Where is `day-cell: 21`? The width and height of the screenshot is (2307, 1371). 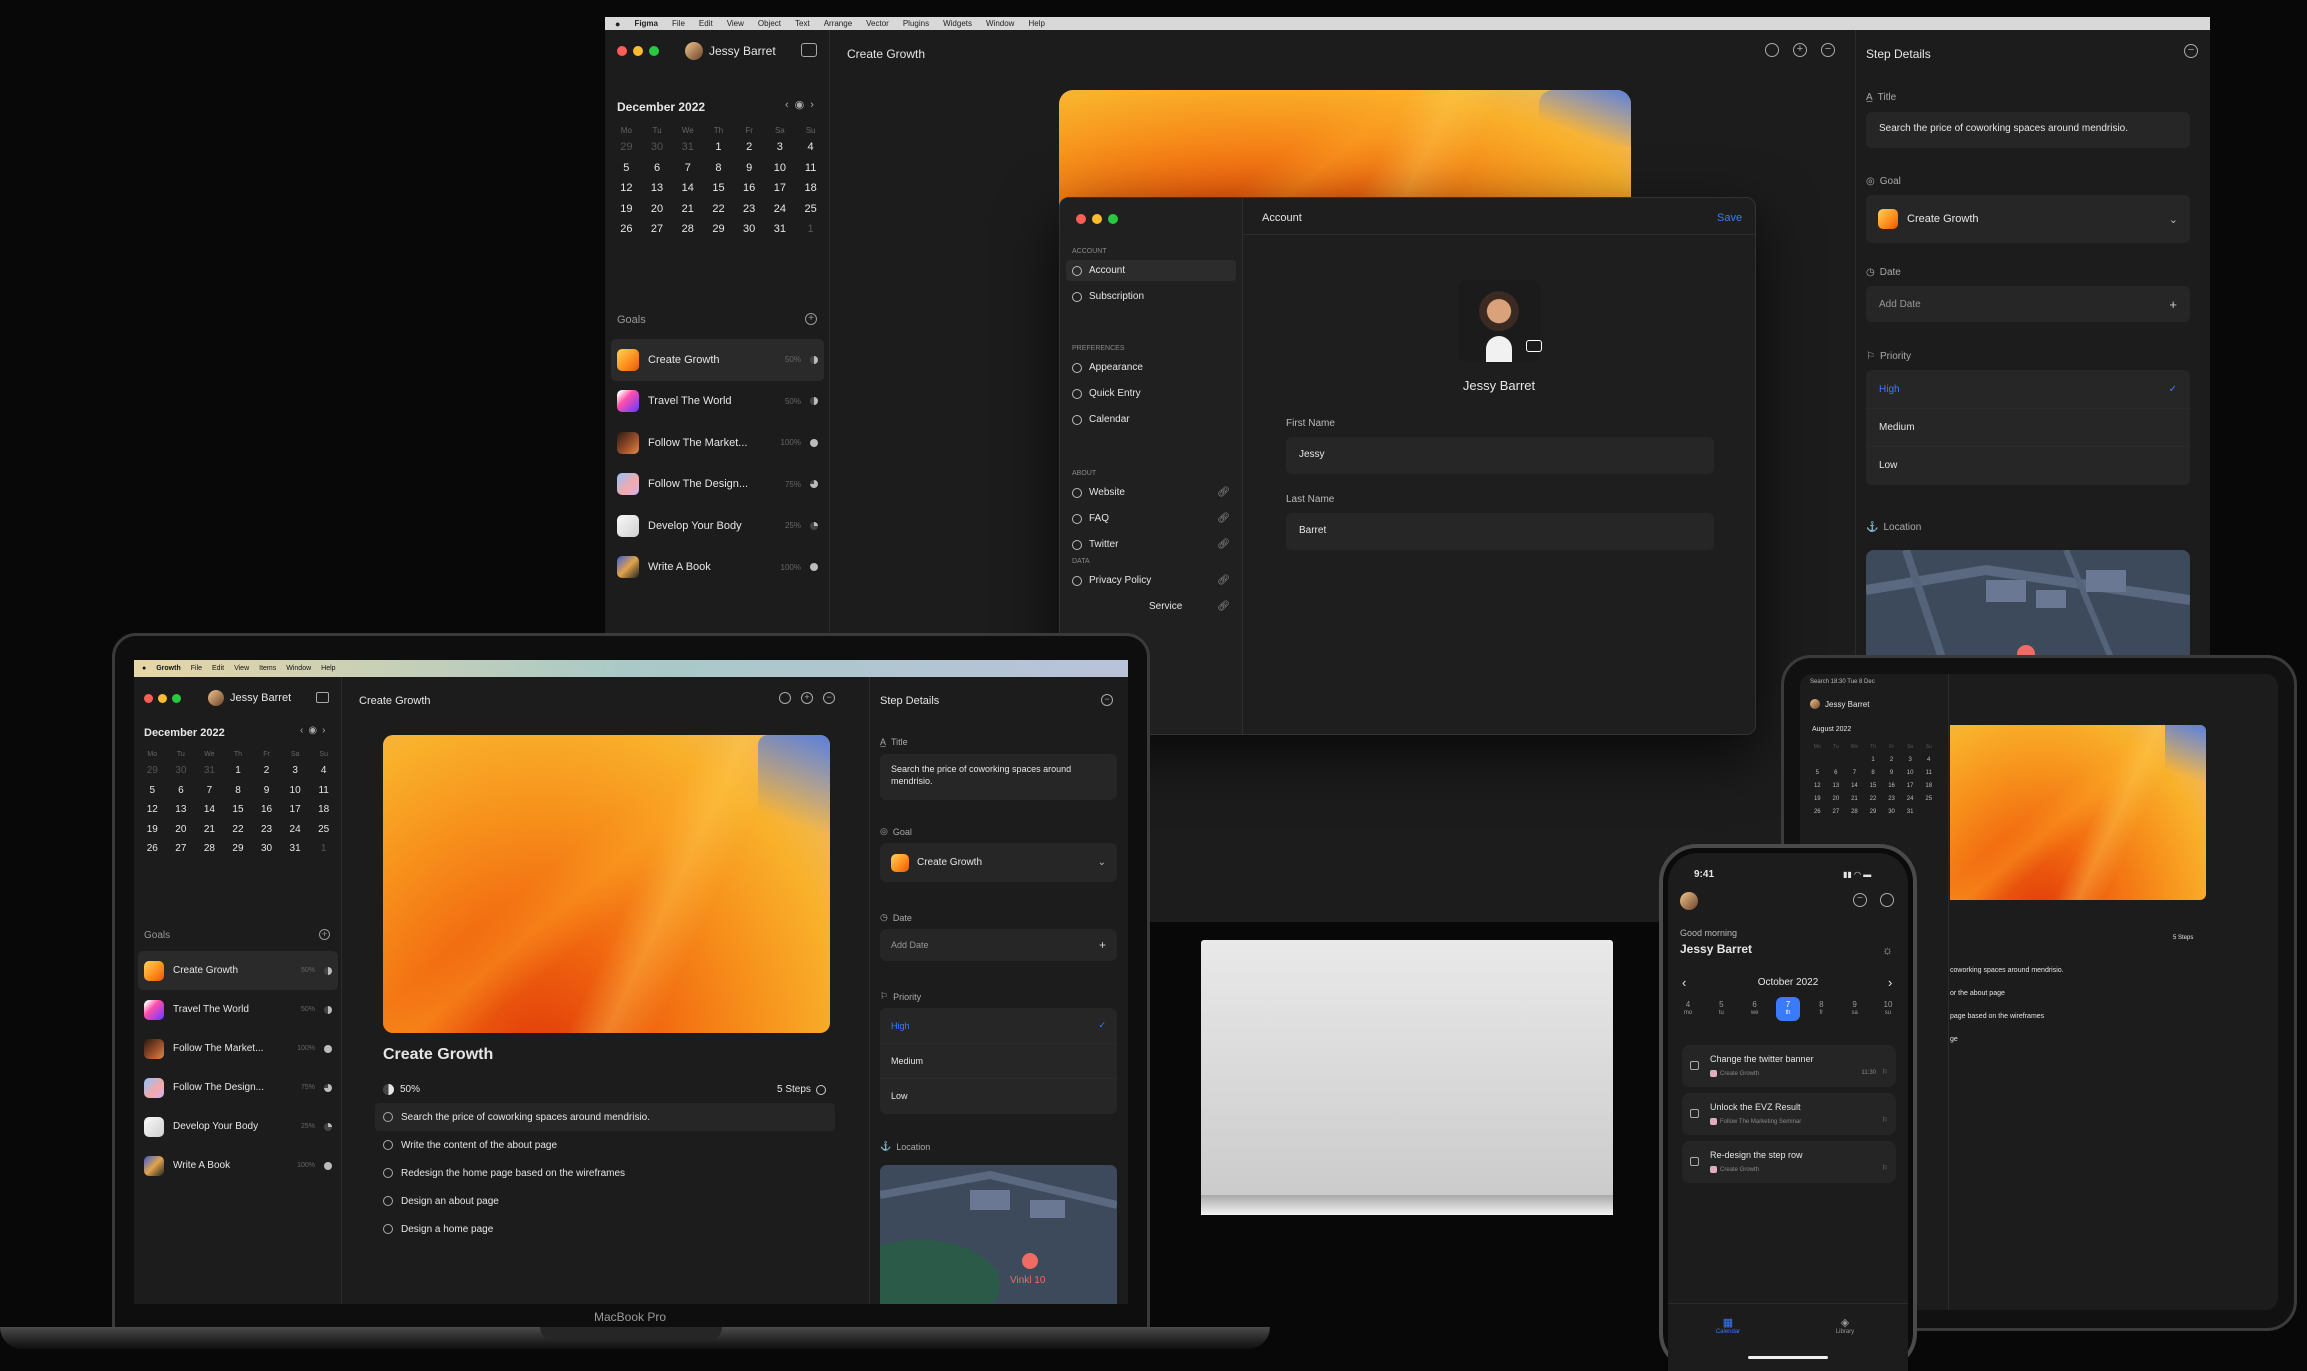 day-cell: 21 is located at coordinates (687, 209).